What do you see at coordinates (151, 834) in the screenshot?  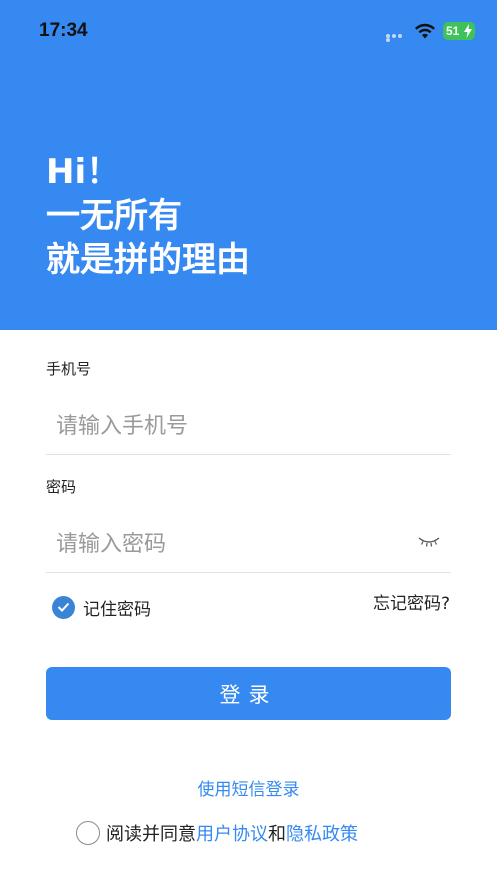 I see `agreement-prefix: 阅读并同意` at bounding box center [151, 834].